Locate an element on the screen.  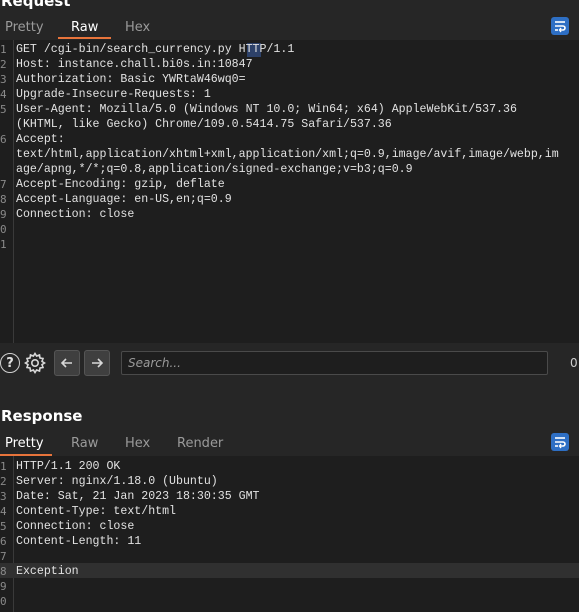
request-line-number: 0 is located at coordinates (3, 229).